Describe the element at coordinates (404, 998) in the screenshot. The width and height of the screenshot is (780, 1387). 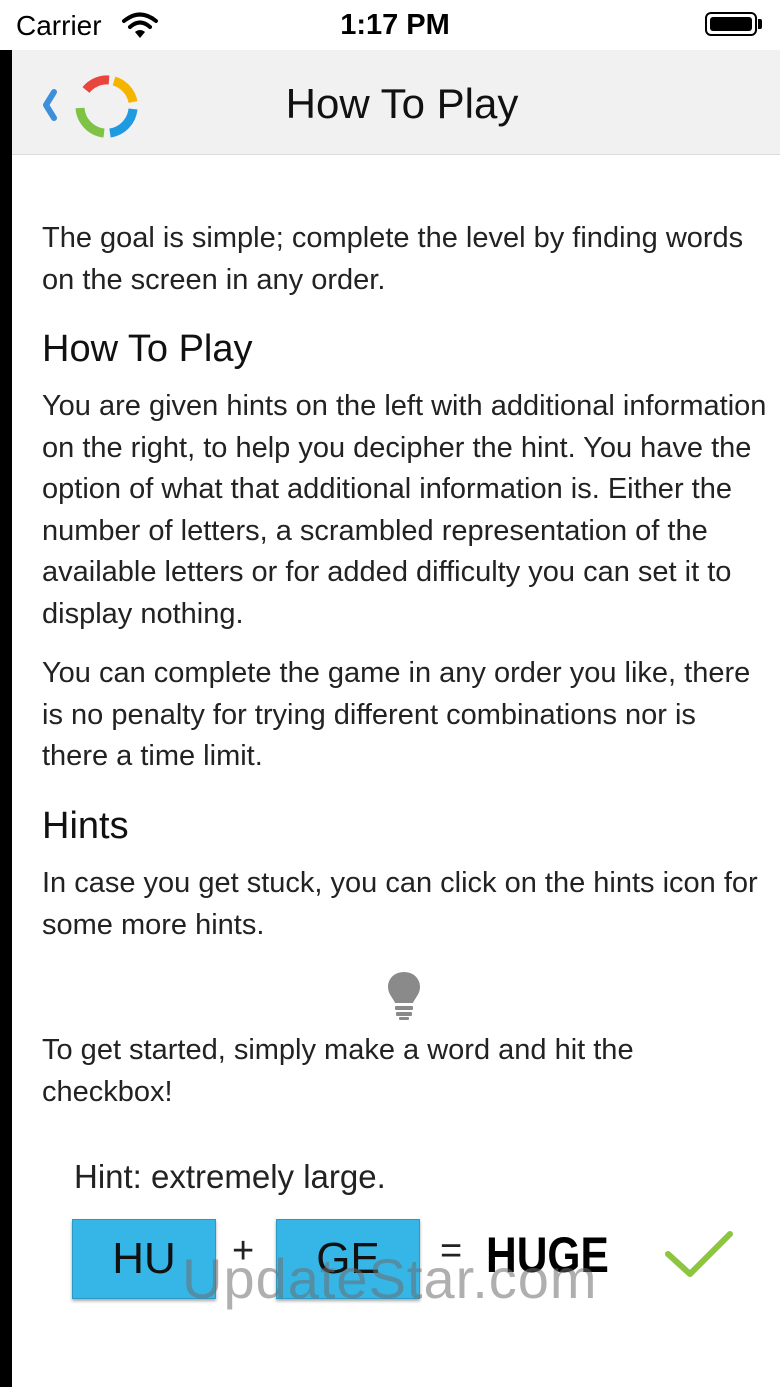
I see `lightbulb-icon` at that location.